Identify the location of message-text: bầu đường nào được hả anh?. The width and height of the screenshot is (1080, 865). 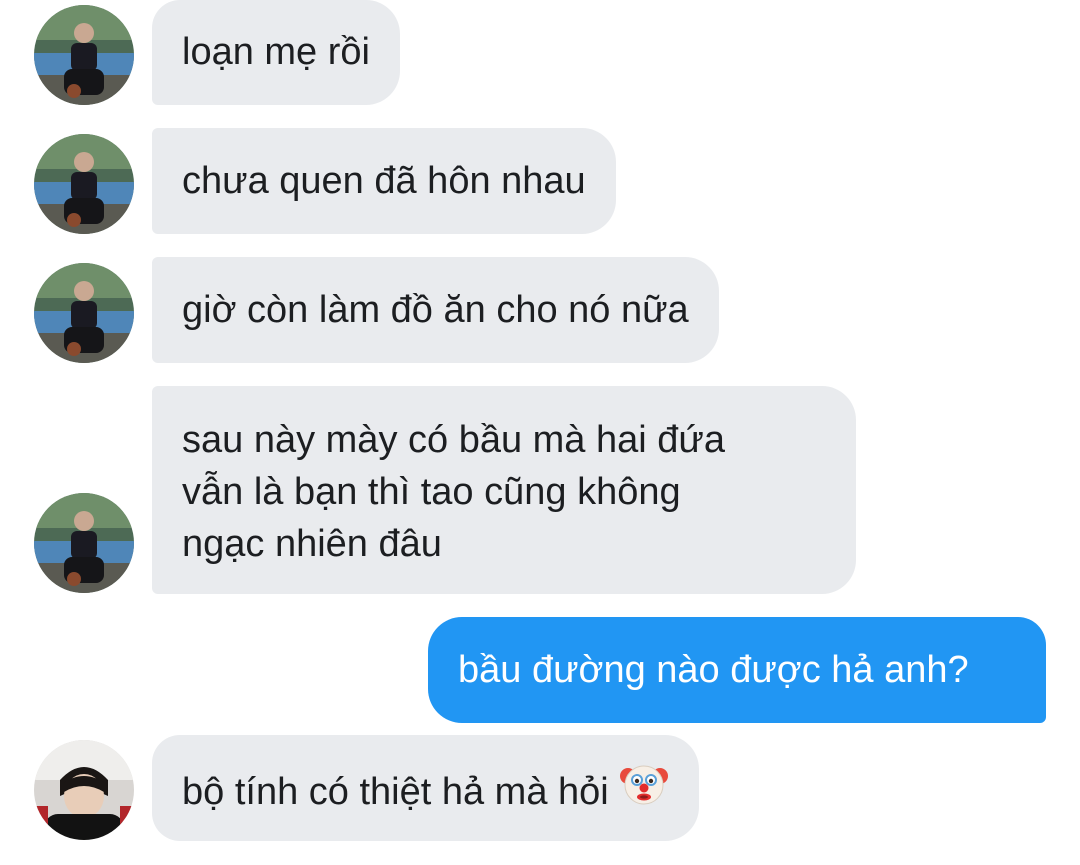
(713, 670).